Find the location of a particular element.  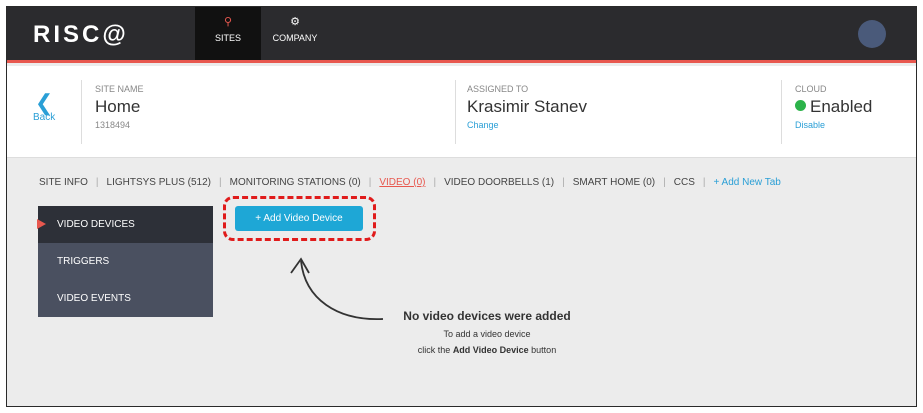

empty-line2-bold: Add Video Device is located at coordinates (490, 350).